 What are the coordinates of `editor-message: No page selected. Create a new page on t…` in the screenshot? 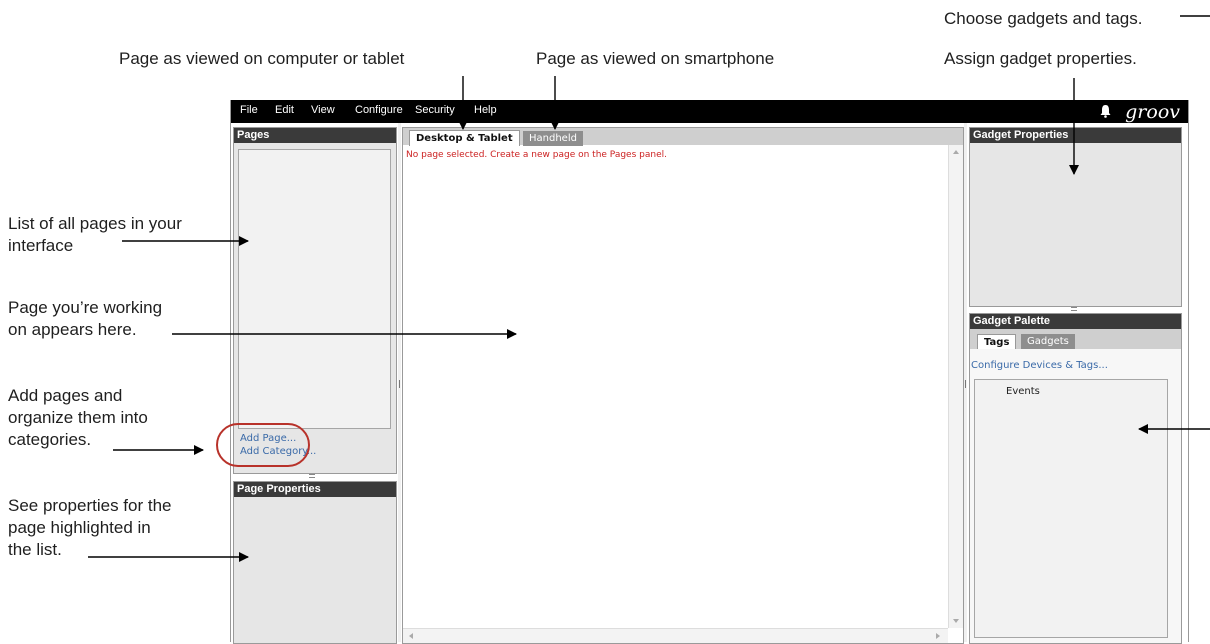 It's located at (536, 155).